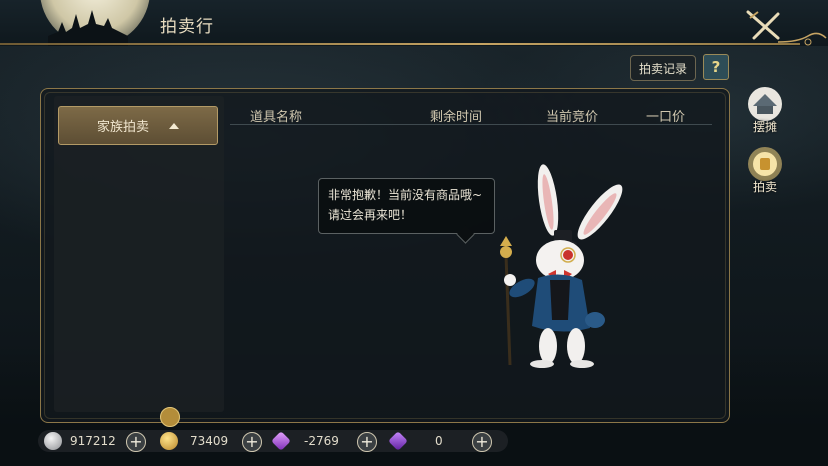 Image resolution: width=828 pixels, height=466 pixels. Describe the element at coordinates (209, 441) in the screenshot. I see `currency-value: 73409` at that location.